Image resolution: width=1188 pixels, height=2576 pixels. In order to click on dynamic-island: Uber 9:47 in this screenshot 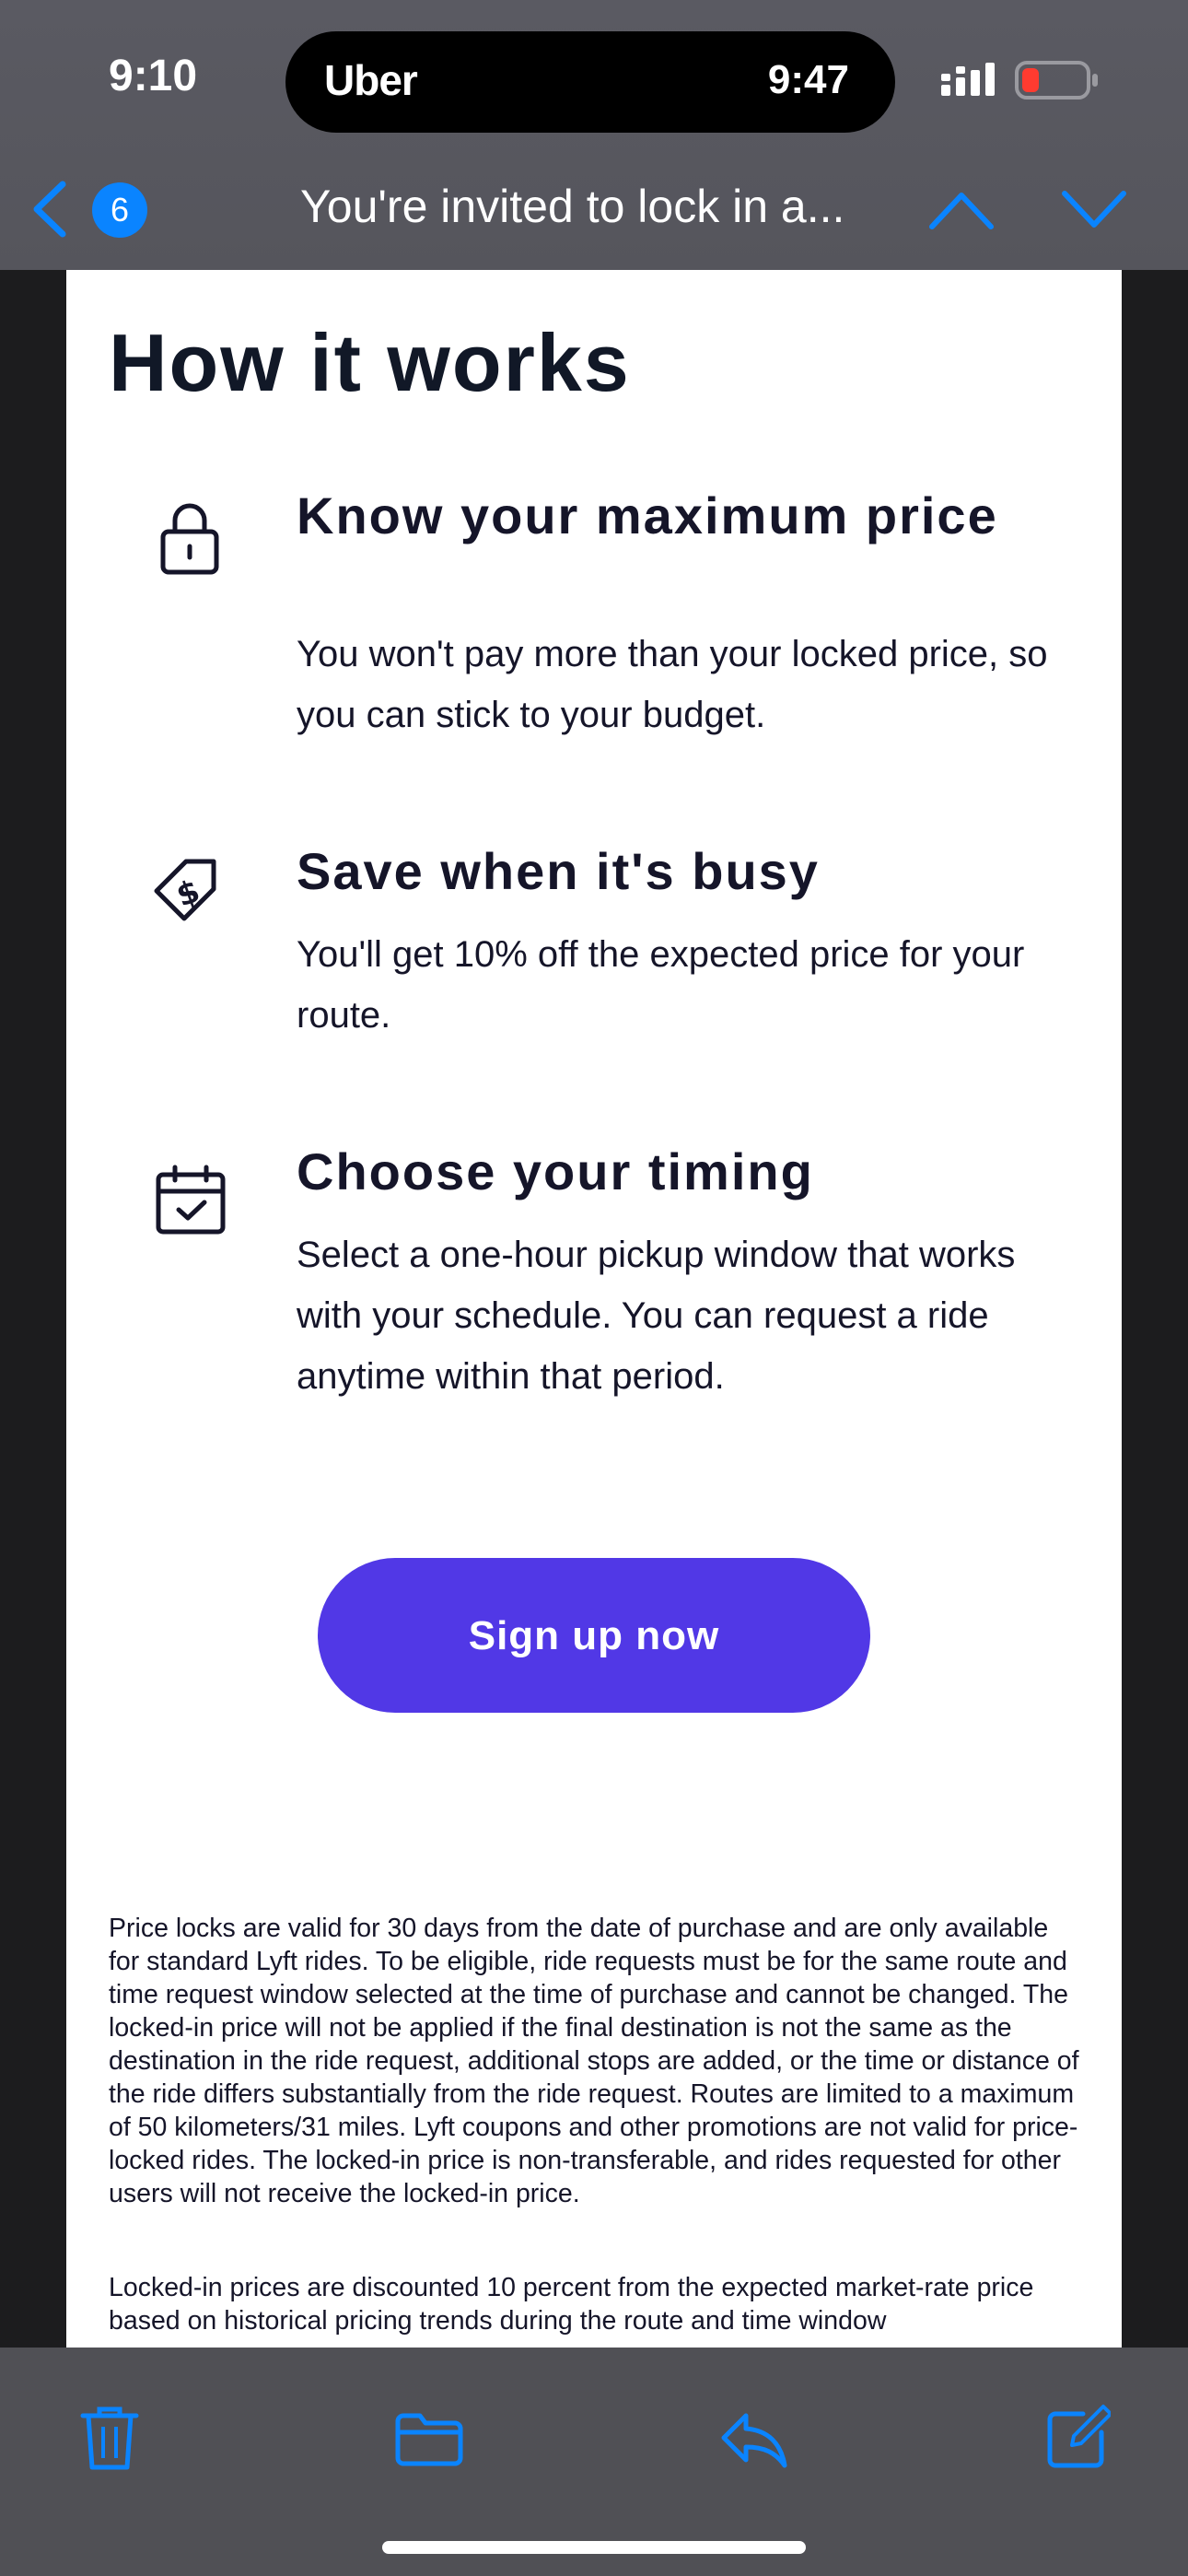, I will do `click(590, 82)`.